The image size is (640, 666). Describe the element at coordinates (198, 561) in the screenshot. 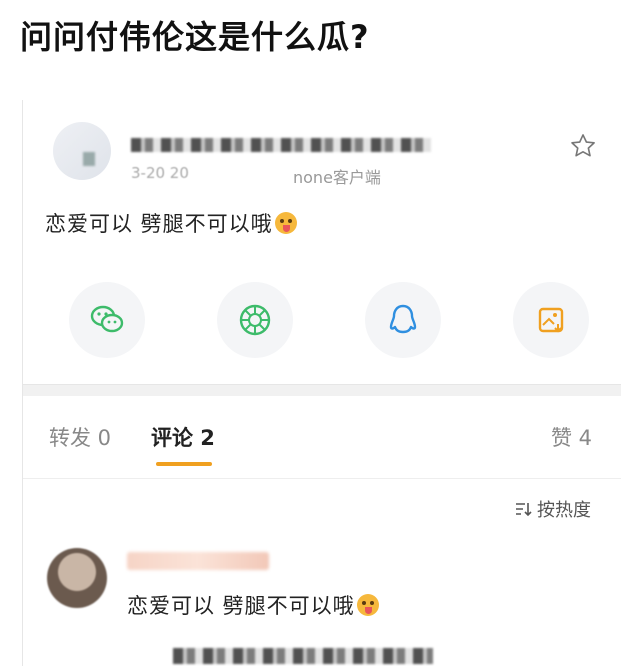

I see `comment-username-mosaic` at that location.